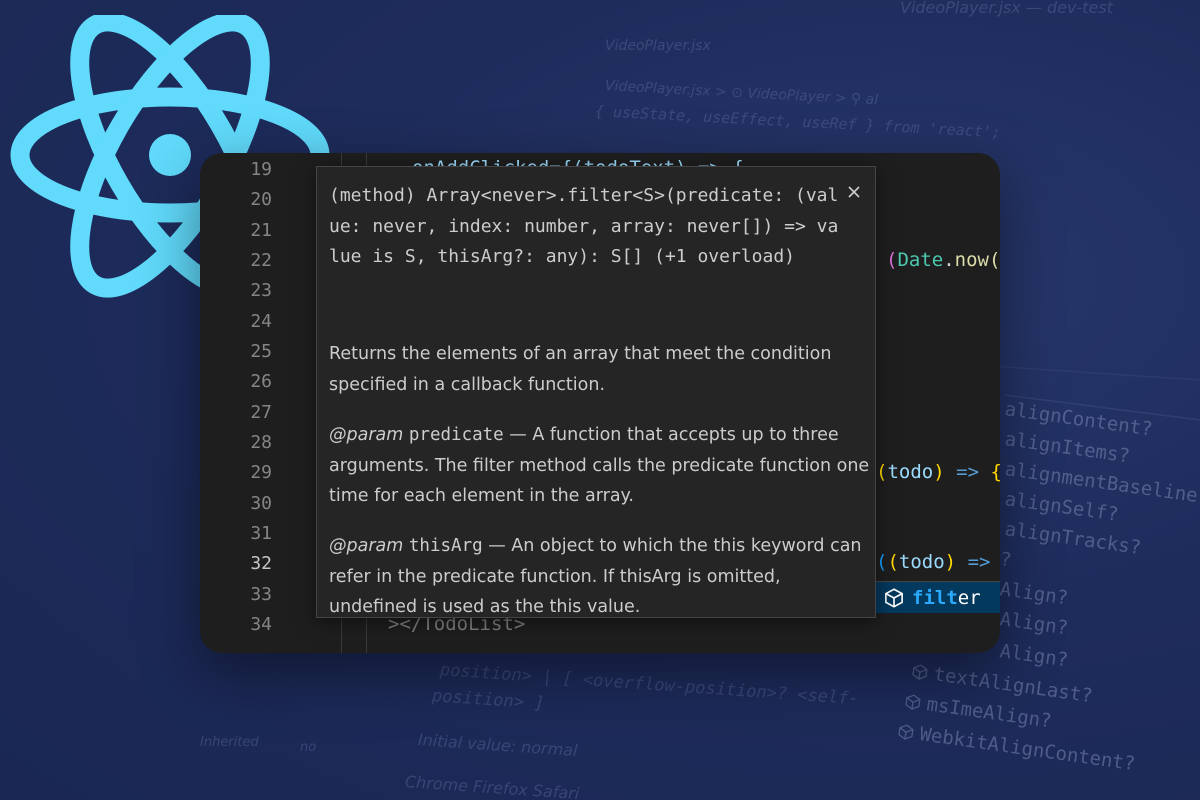 The image size is (1200, 800). I want to click on param-name: predicate, so click(456, 435).